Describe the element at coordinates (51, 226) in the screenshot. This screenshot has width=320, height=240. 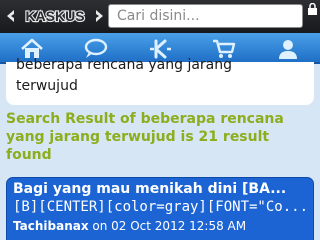
I see `thread-author: Tachibanax` at that location.